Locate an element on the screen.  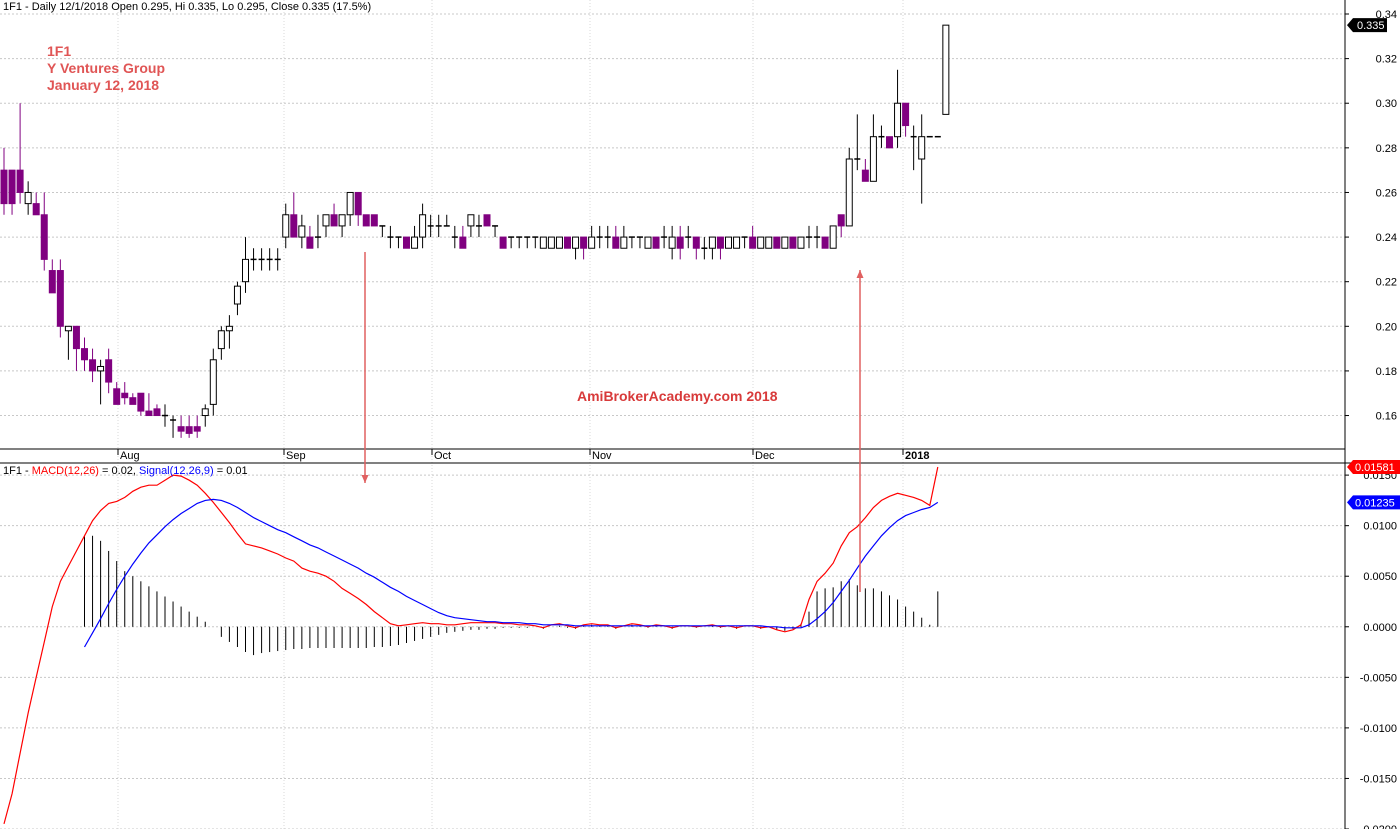
annotation-ticker: 1F1 is located at coordinates (59, 51).